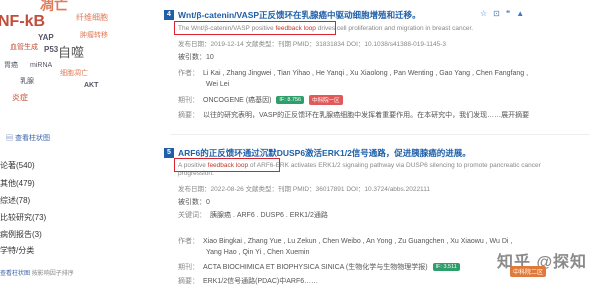  Describe the element at coordinates (21, 234) in the screenshot. I see `filter-item: 病例报告(3)` at that location.